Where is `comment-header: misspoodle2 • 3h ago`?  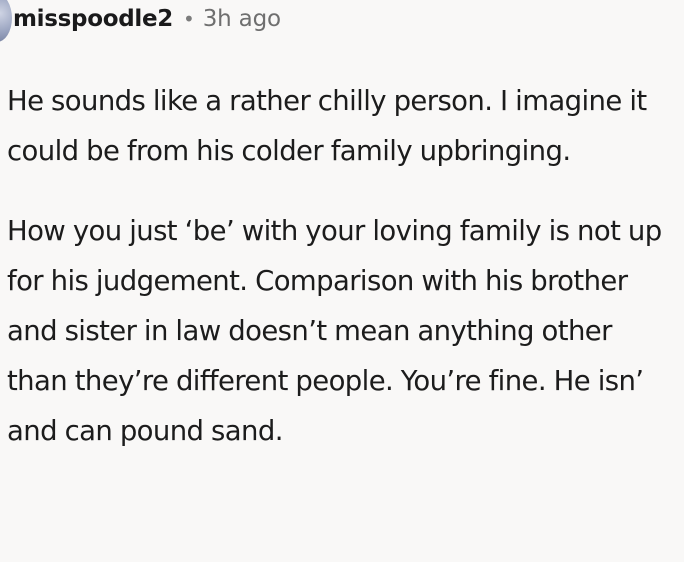 comment-header: misspoodle2 • 3h ago is located at coordinates (147, 19).